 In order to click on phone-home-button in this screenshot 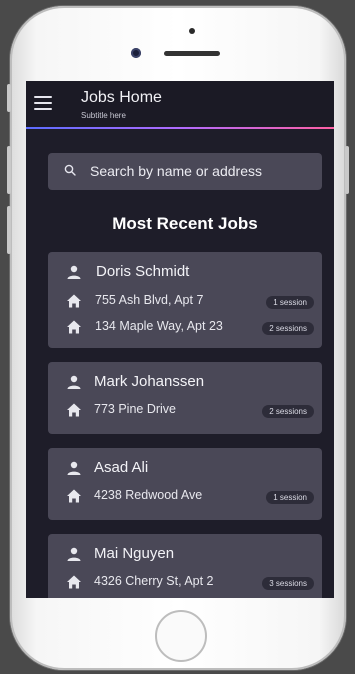, I will do `click(181, 636)`.